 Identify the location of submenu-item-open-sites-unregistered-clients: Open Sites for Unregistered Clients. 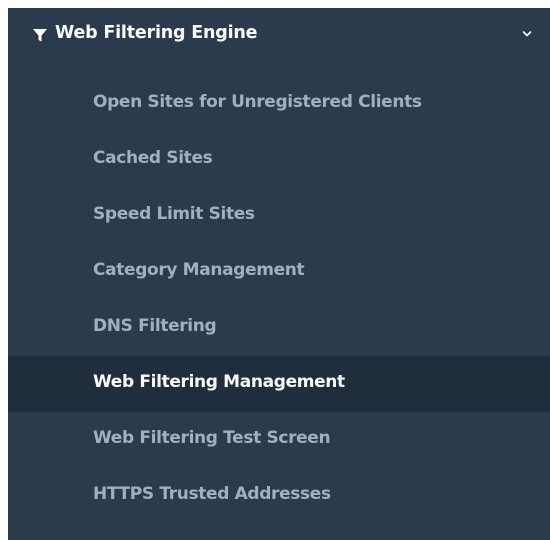
(279, 104).